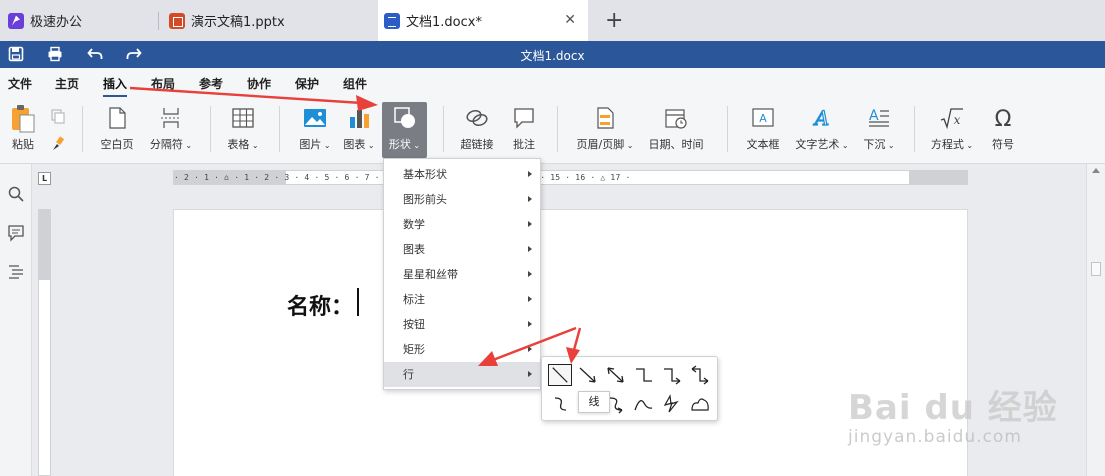  What do you see at coordinates (1095, 320) in the screenshot?
I see `vertical-scrollbar` at bounding box center [1095, 320].